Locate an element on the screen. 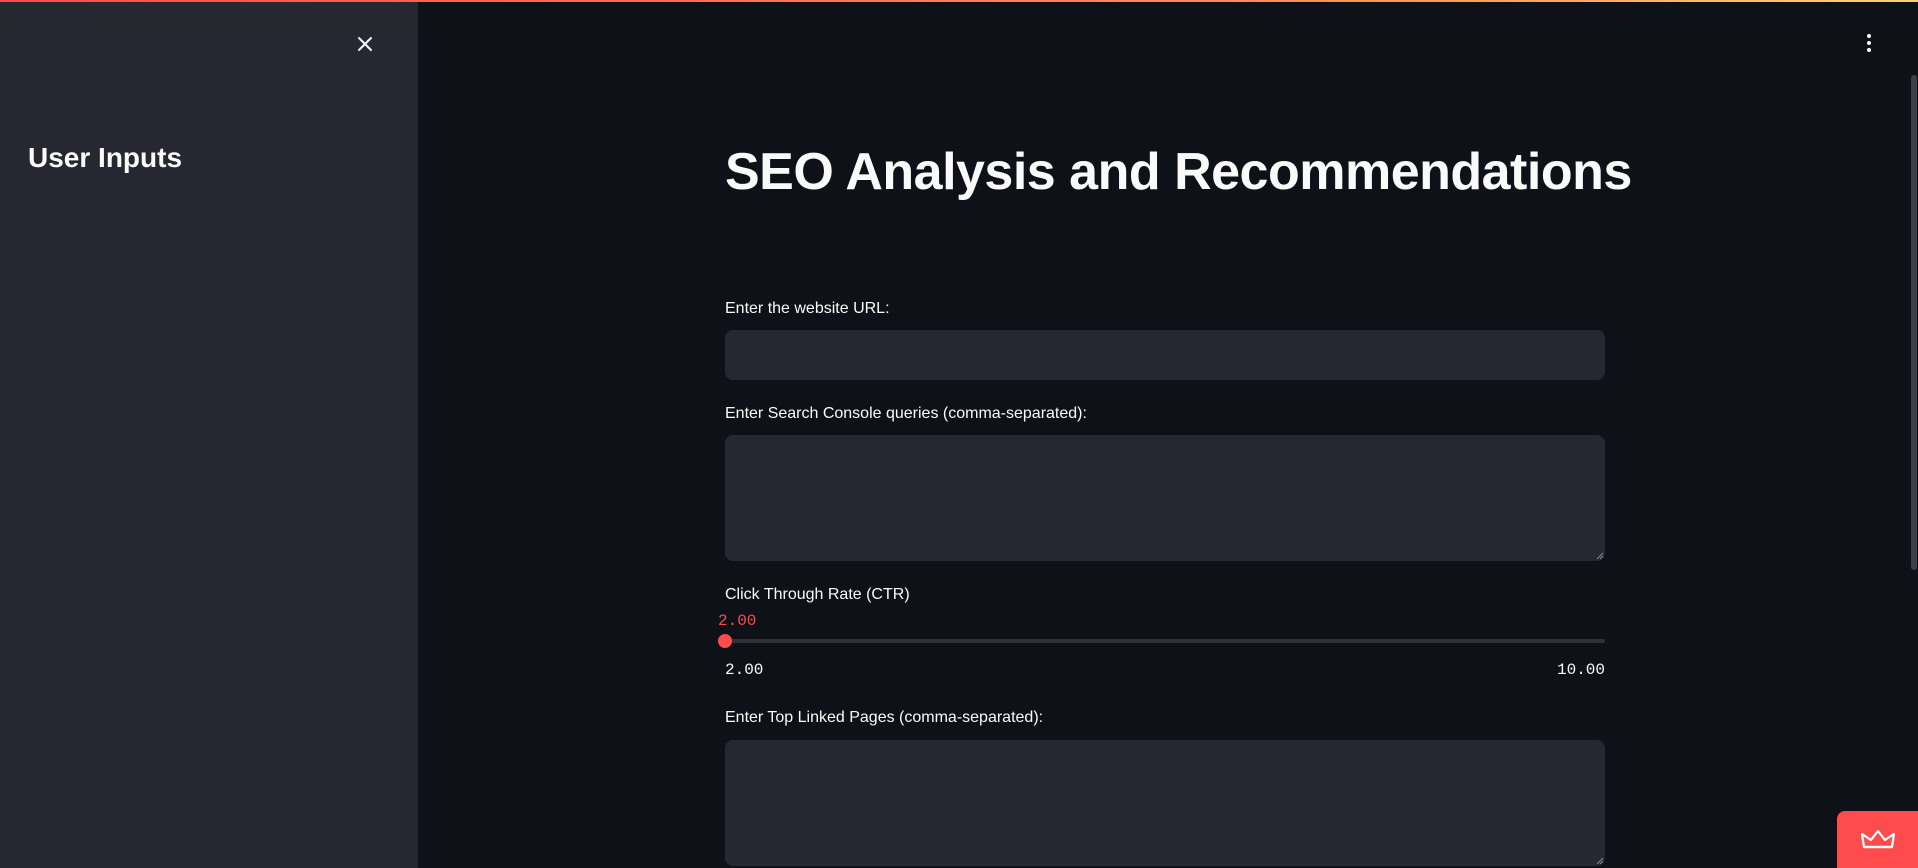  ctr-slider-min: 2.00 is located at coordinates (744, 670).